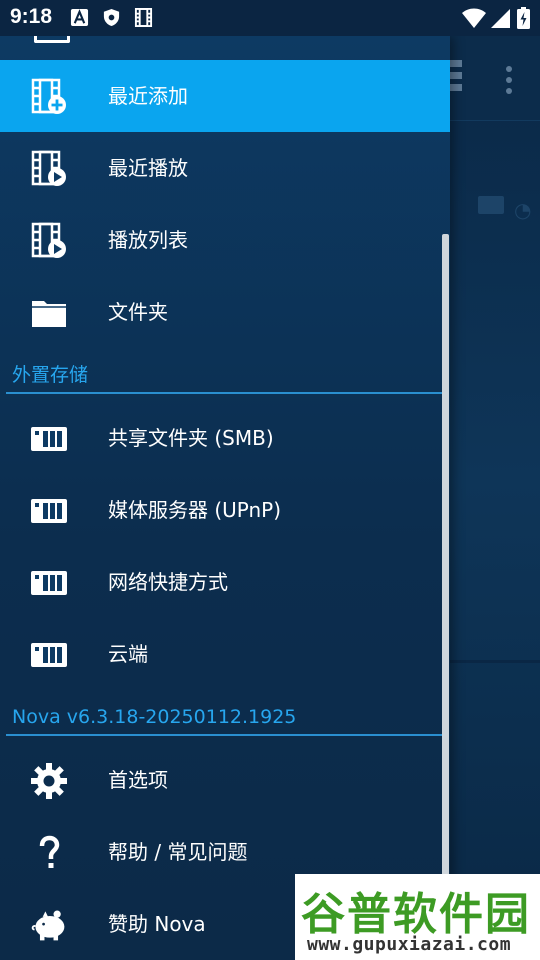  I want to click on battery-charging-icon, so click(523, 18).